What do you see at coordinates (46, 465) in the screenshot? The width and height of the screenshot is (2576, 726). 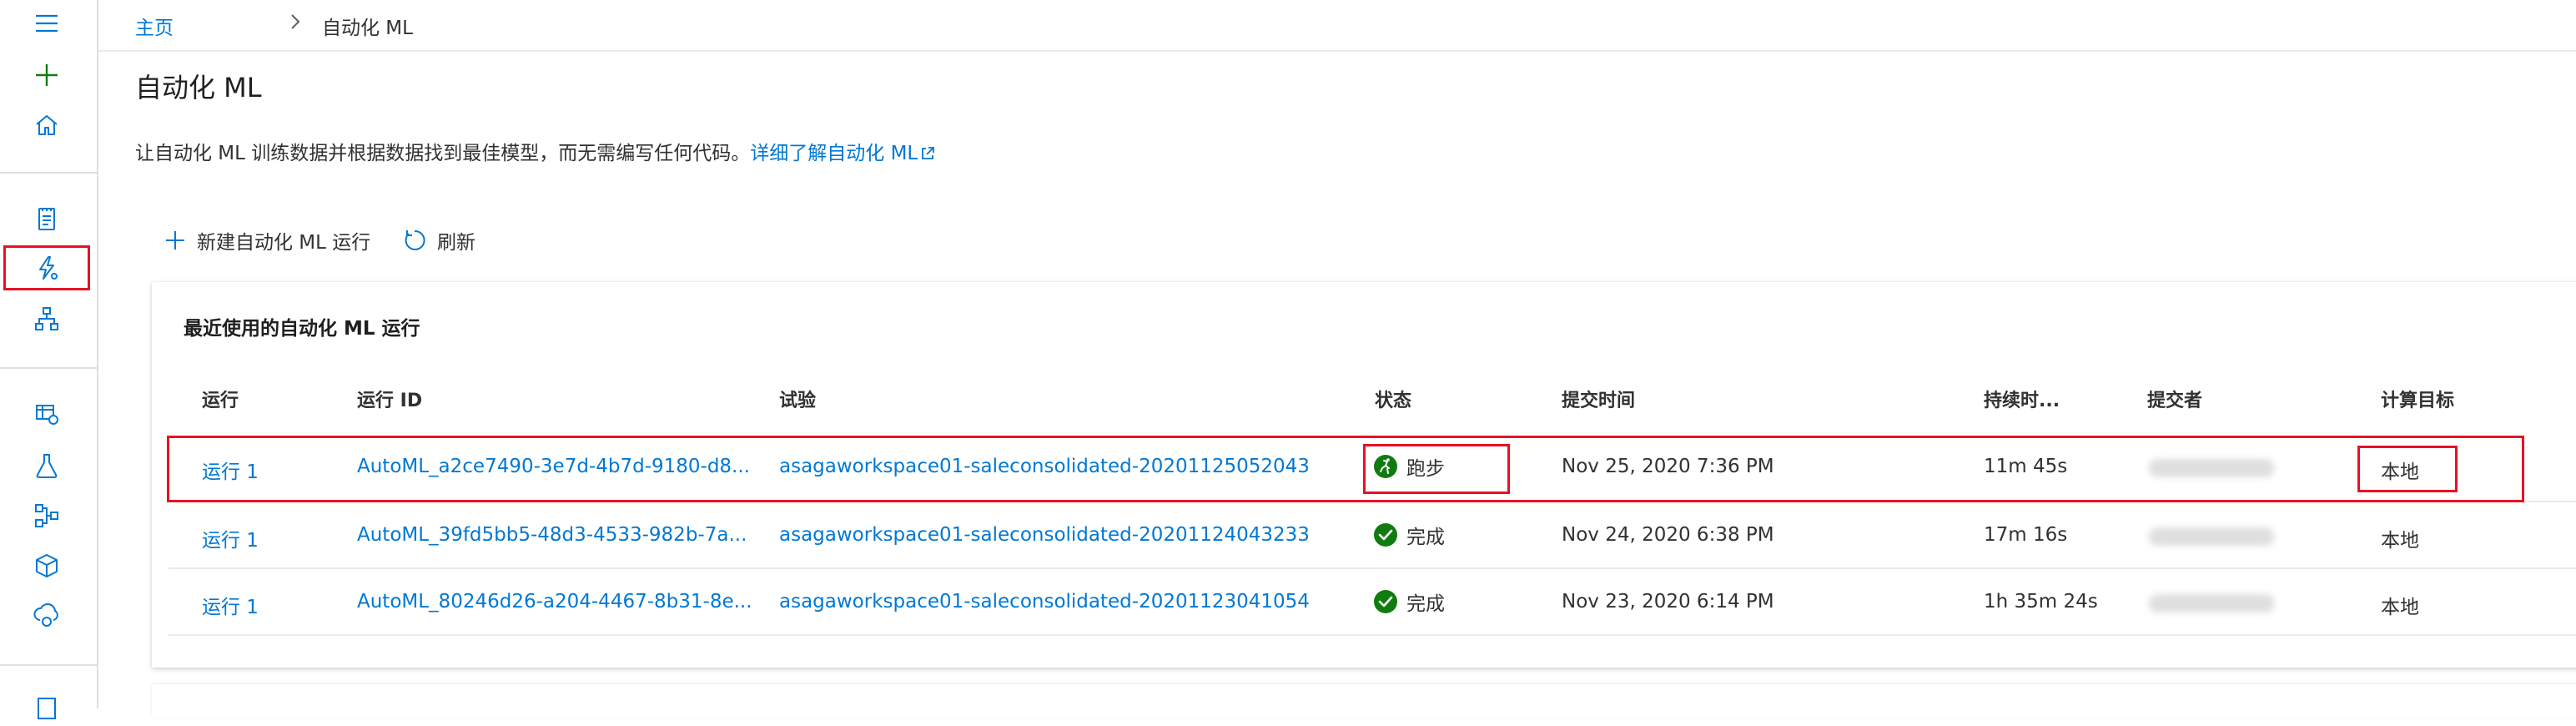 I see `experiments-icon` at bounding box center [46, 465].